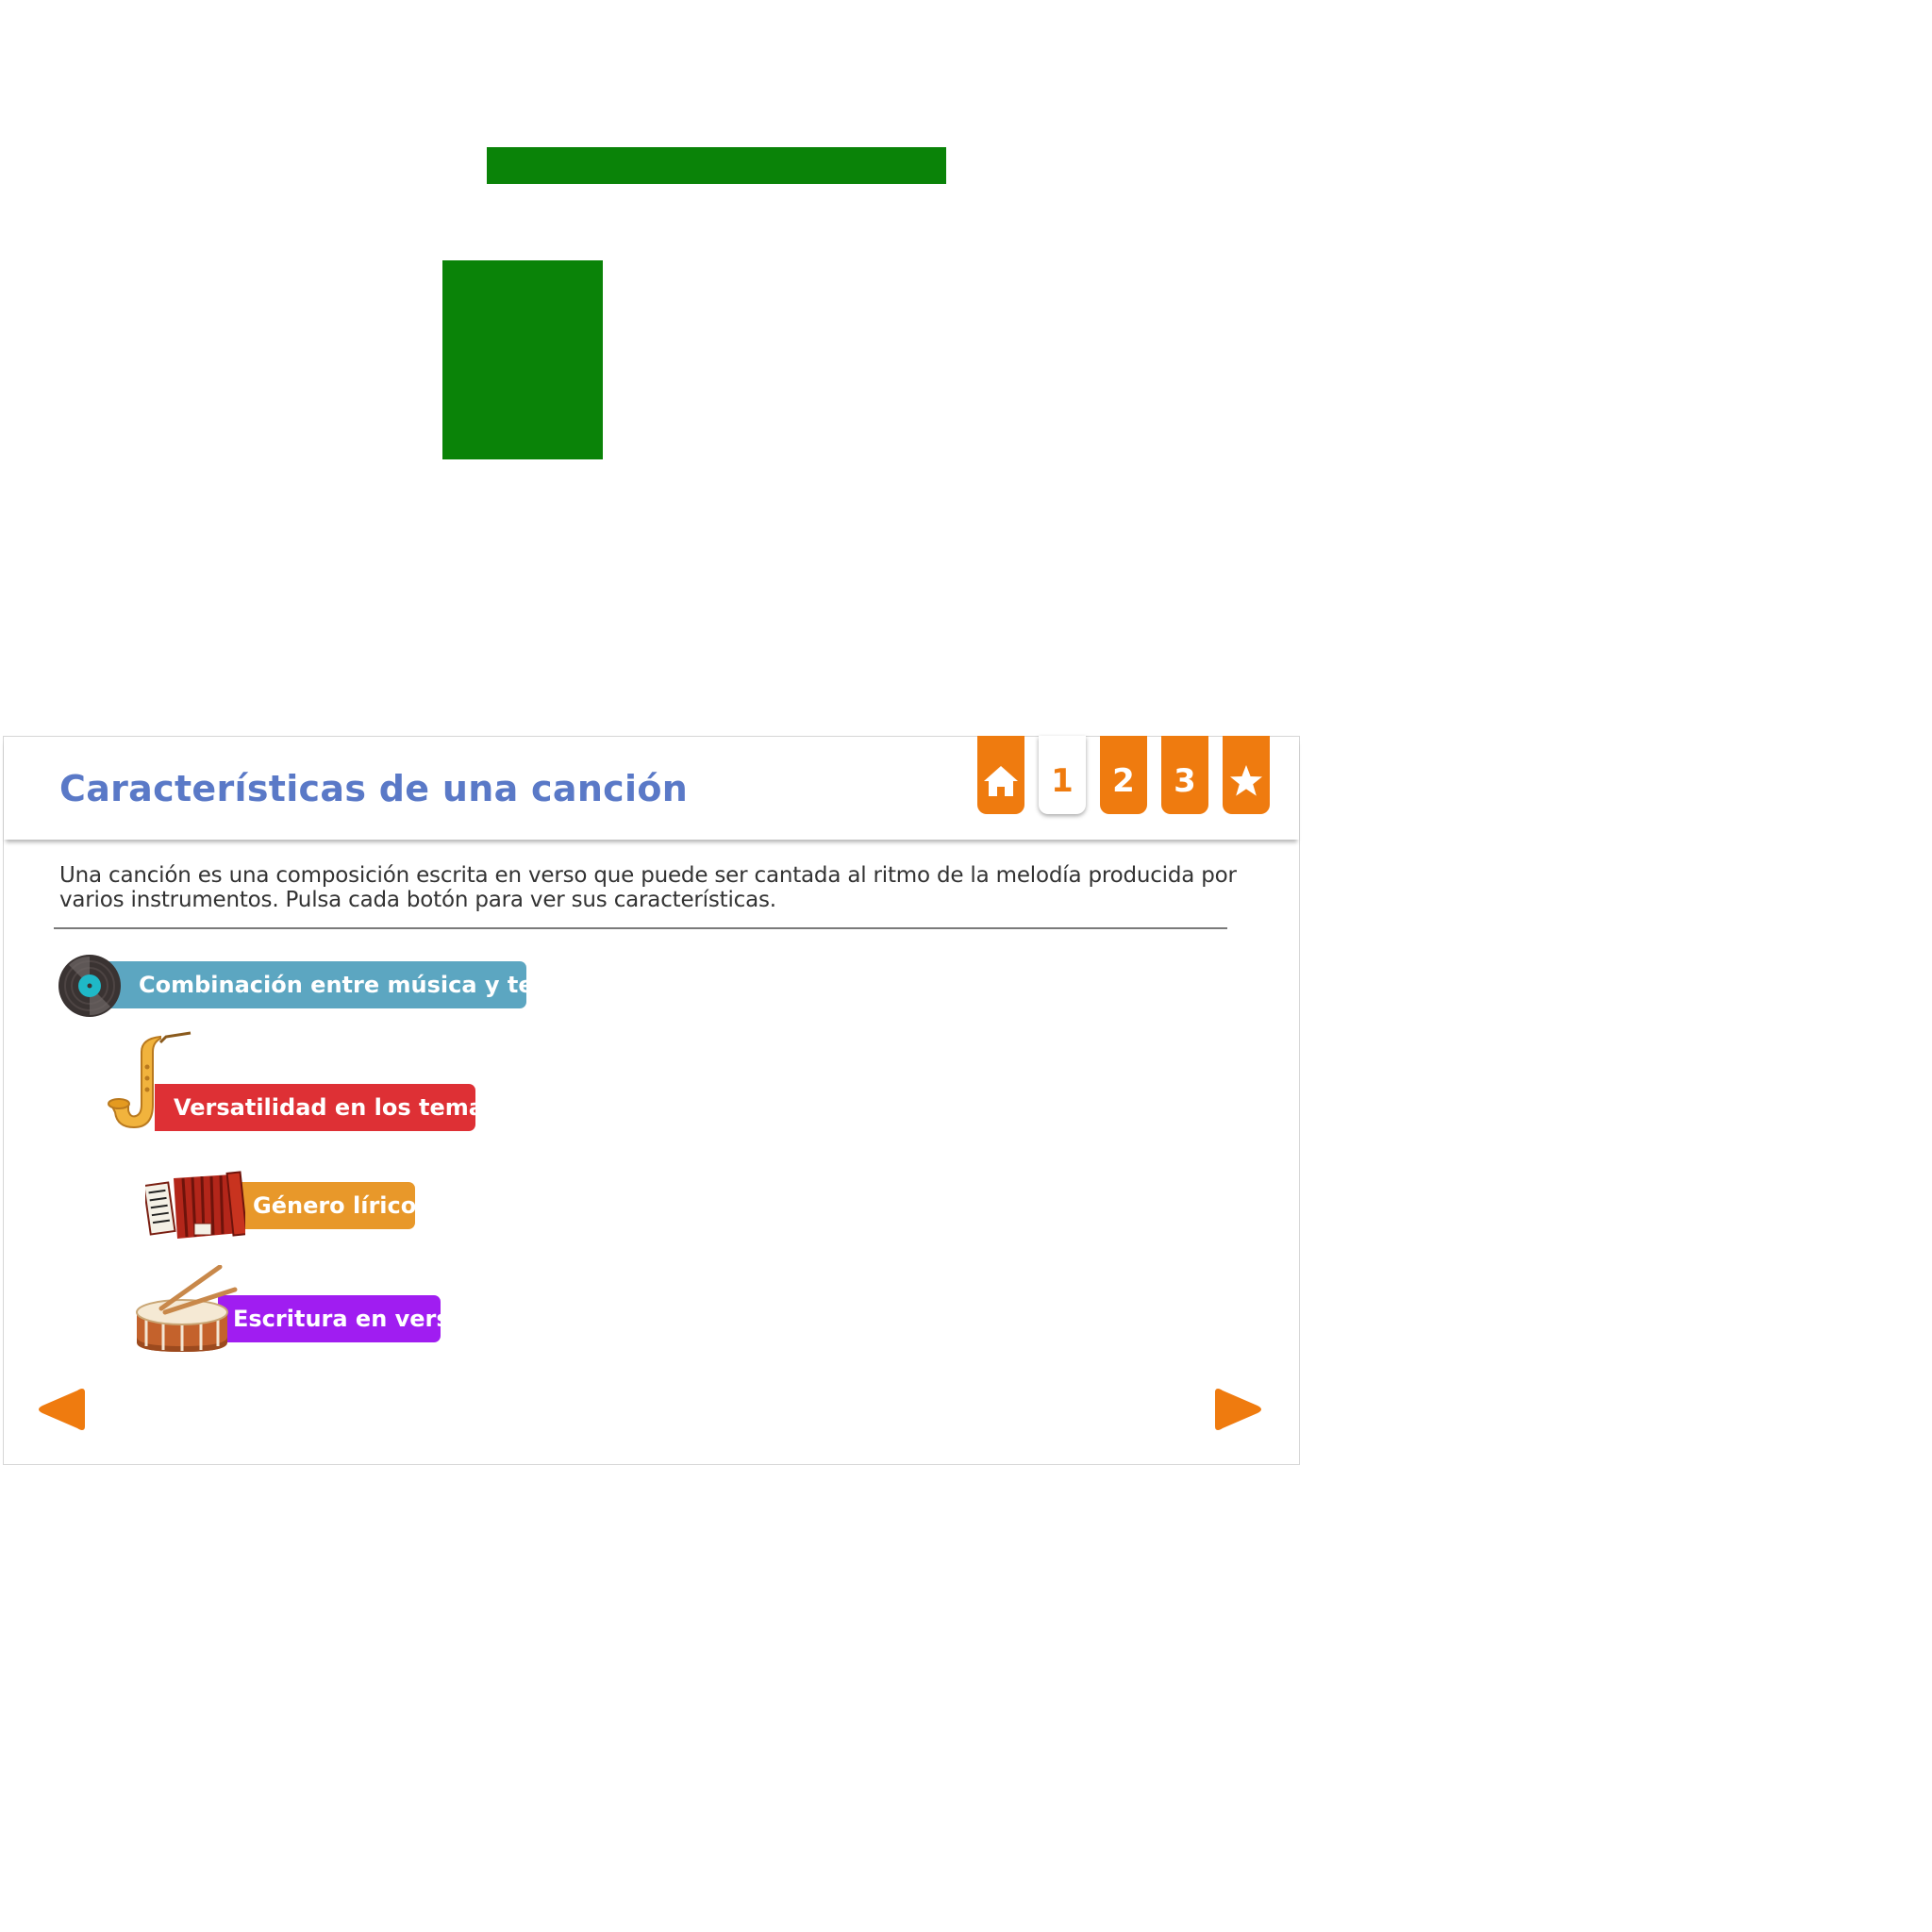 The image size is (1932, 1932). I want to click on drum-icon, so click(187, 1309).